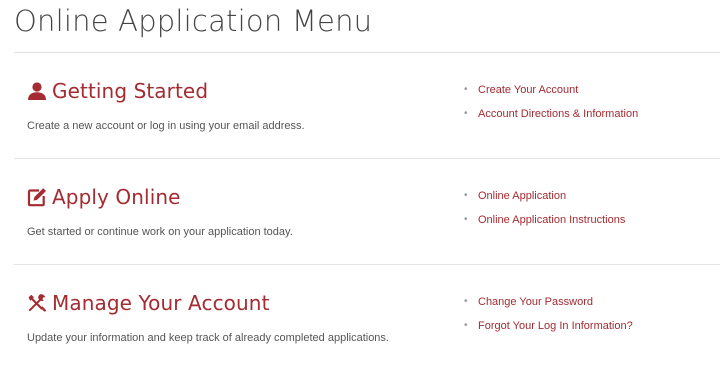  What do you see at coordinates (535, 302) in the screenshot?
I see `change-password-link: Change Your Password` at bounding box center [535, 302].